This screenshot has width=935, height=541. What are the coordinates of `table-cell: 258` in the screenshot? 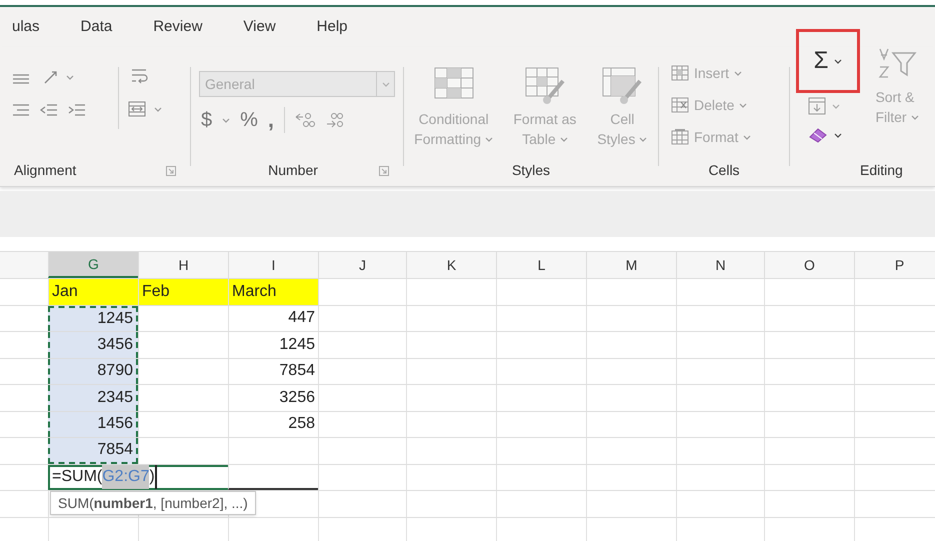 It's located at (273, 424).